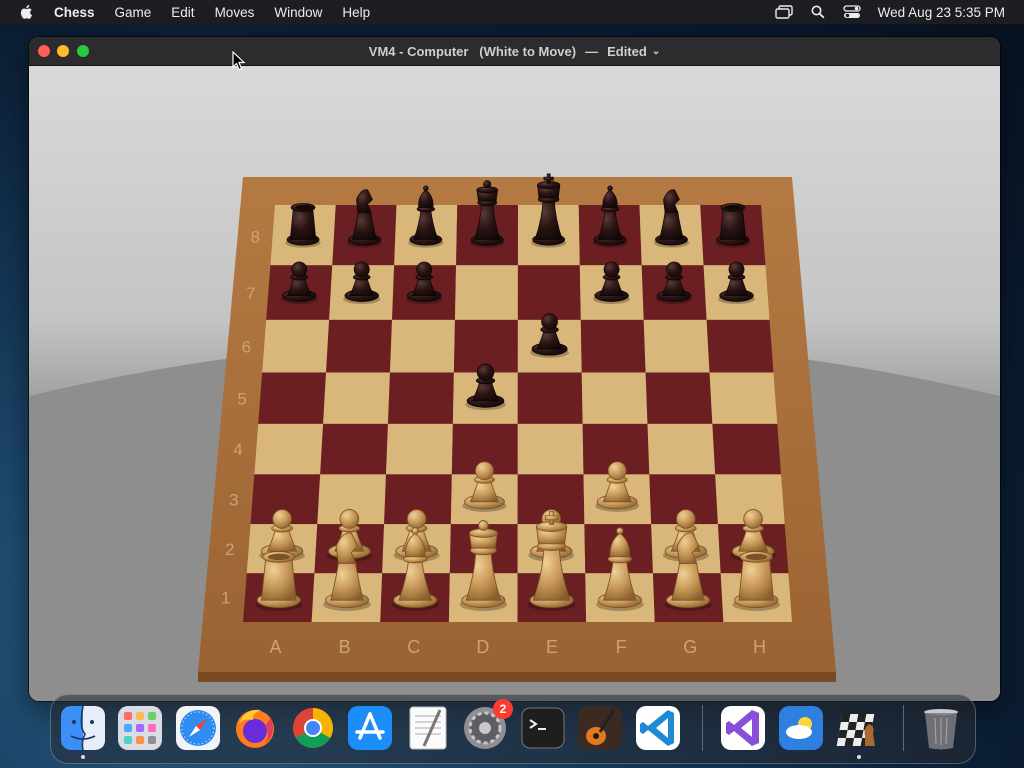  What do you see at coordinates (356, 12) in the screenshot?
I see `menu-help: Help` at bounding box center [356, 12].